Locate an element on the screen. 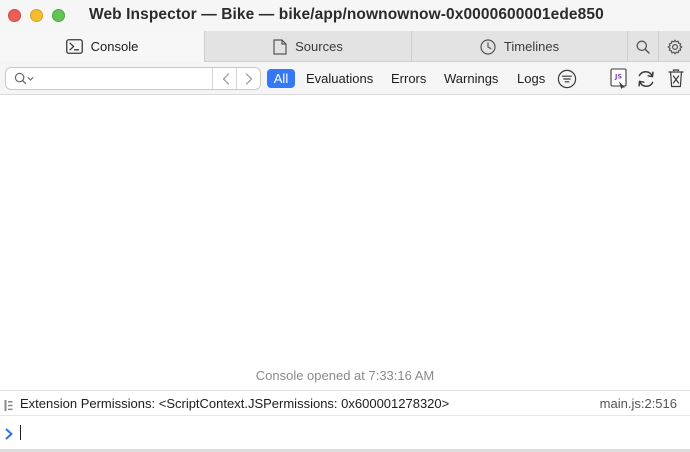 The width and height of the screenshot is (690, 452). tab-console: Console is located at coordinates (102, 46).